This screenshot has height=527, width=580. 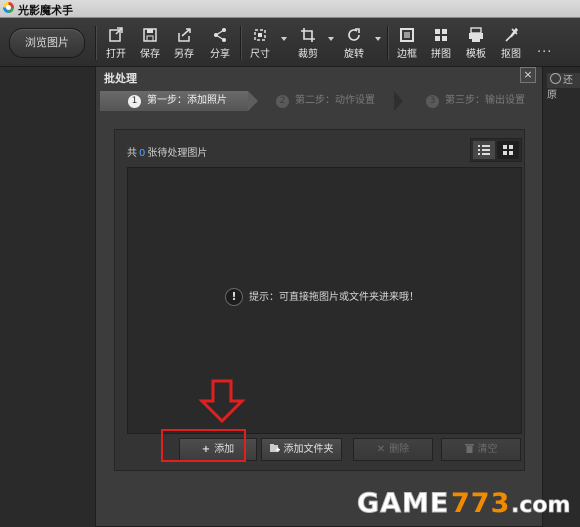 I want to click on trash-icon, so click(x=469, y=448).